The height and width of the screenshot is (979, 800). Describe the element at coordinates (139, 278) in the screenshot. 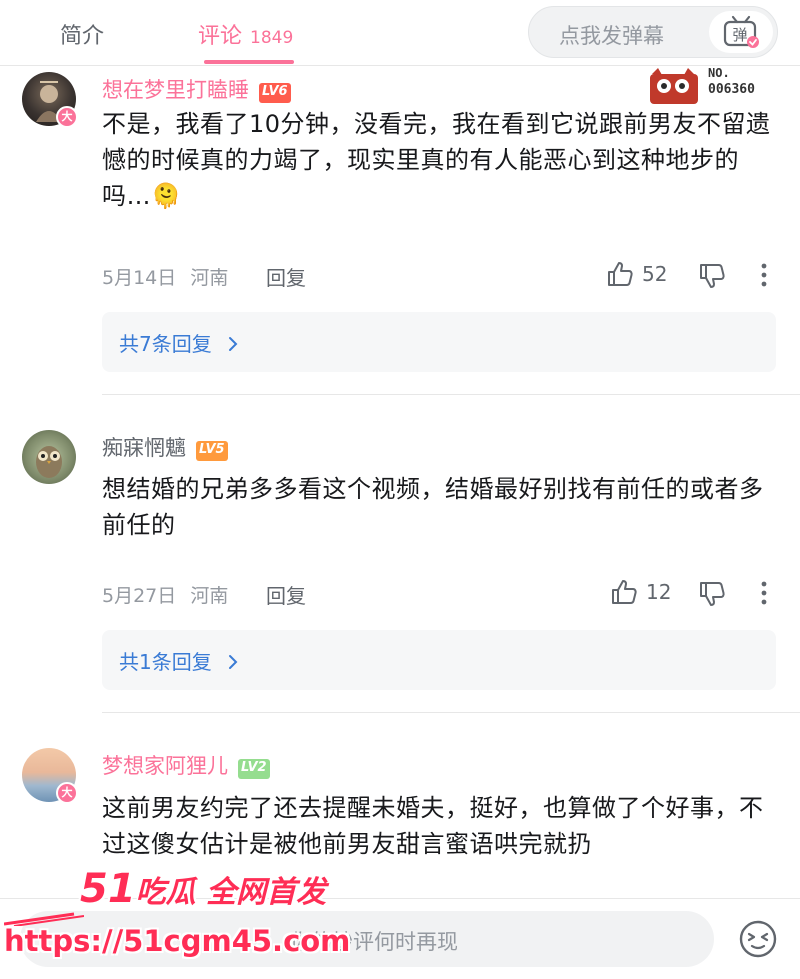

I see `comment-date: 5月14日` at that location.